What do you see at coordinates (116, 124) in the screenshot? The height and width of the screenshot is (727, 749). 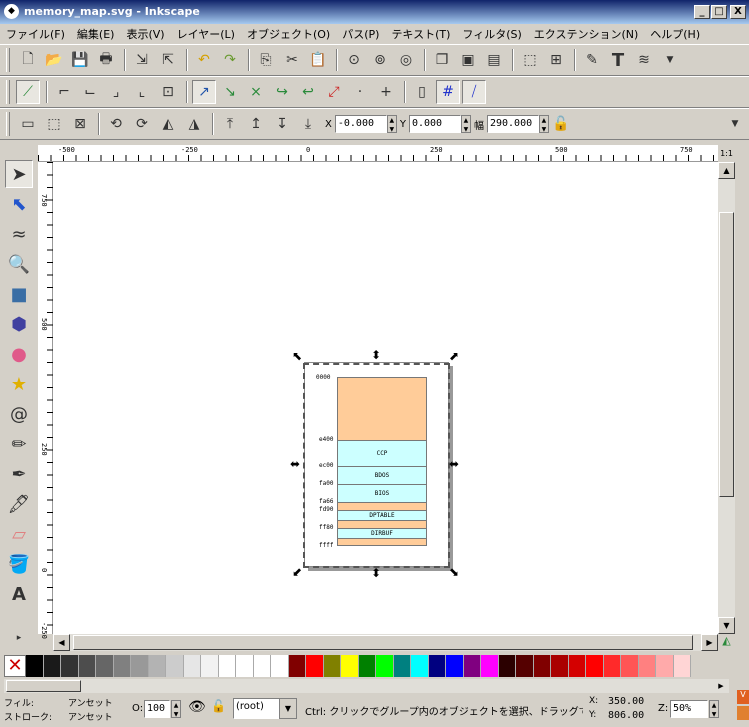 I see `rotate-ccw-icon: ⟲` at bounding box center [116, 124].